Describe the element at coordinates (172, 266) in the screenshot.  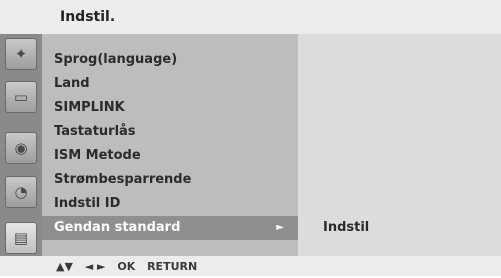
I see `return-hint: RETURN` at that location.